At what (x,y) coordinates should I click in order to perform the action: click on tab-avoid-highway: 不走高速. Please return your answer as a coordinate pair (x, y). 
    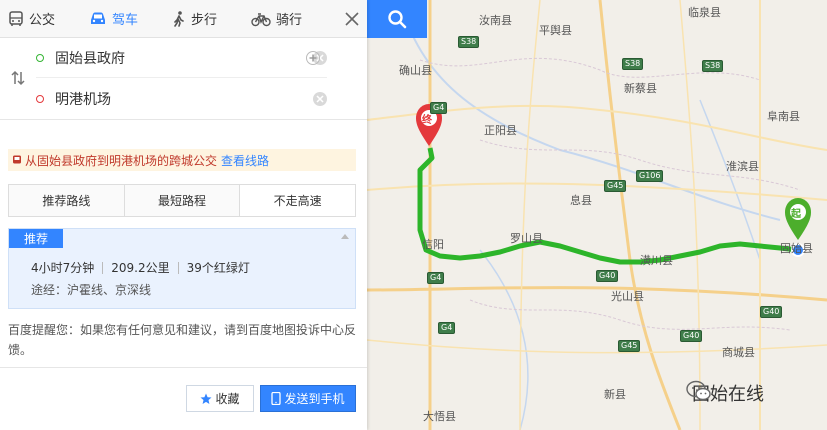
    Looking at the image, I should click on (298, 200).